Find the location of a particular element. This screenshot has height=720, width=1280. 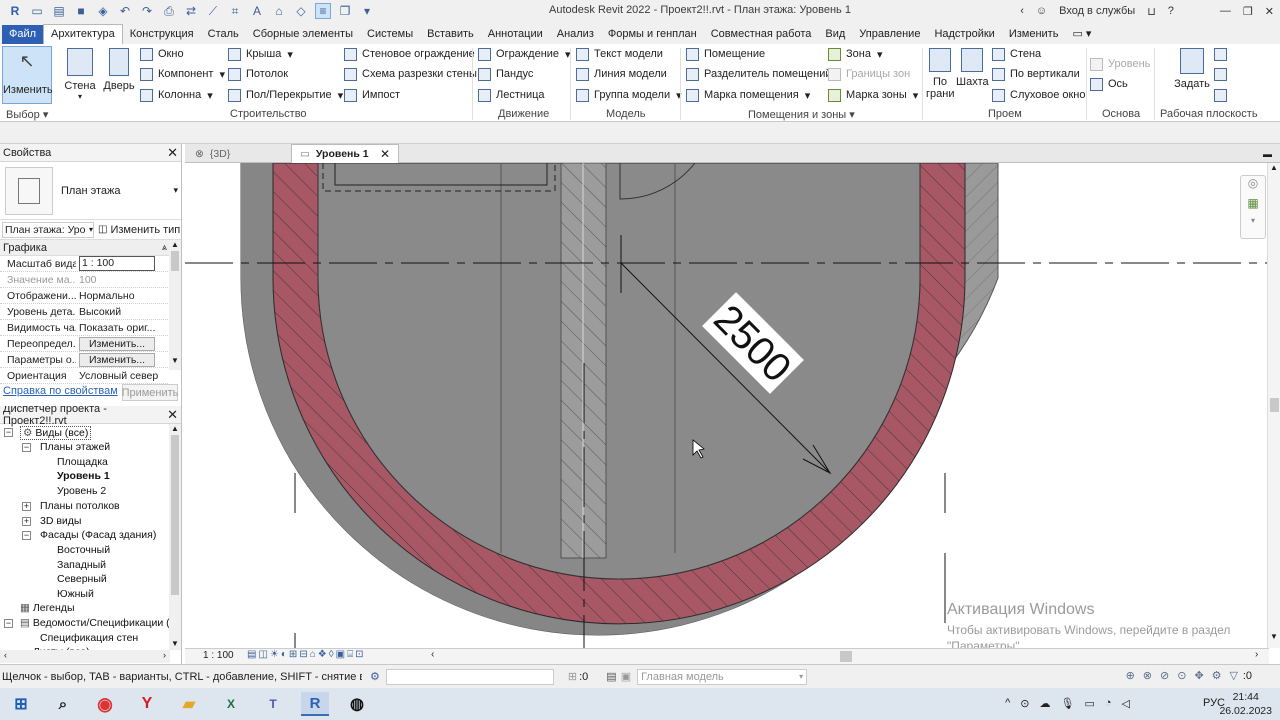

tree-site: Площадка is located at coordinates (82, 462).